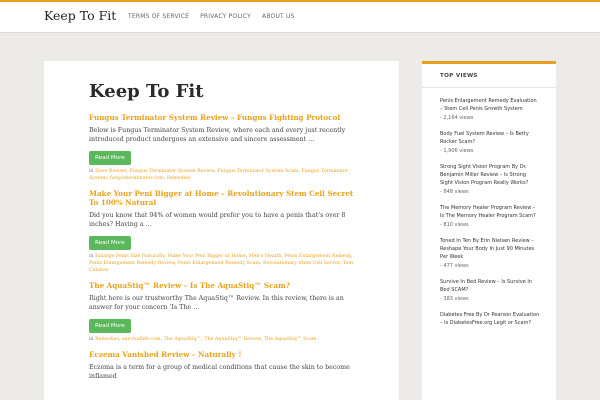 The height and width of the screenshot is (400, 600). I want to click on view-count: - 477 views, so click(454, 265).